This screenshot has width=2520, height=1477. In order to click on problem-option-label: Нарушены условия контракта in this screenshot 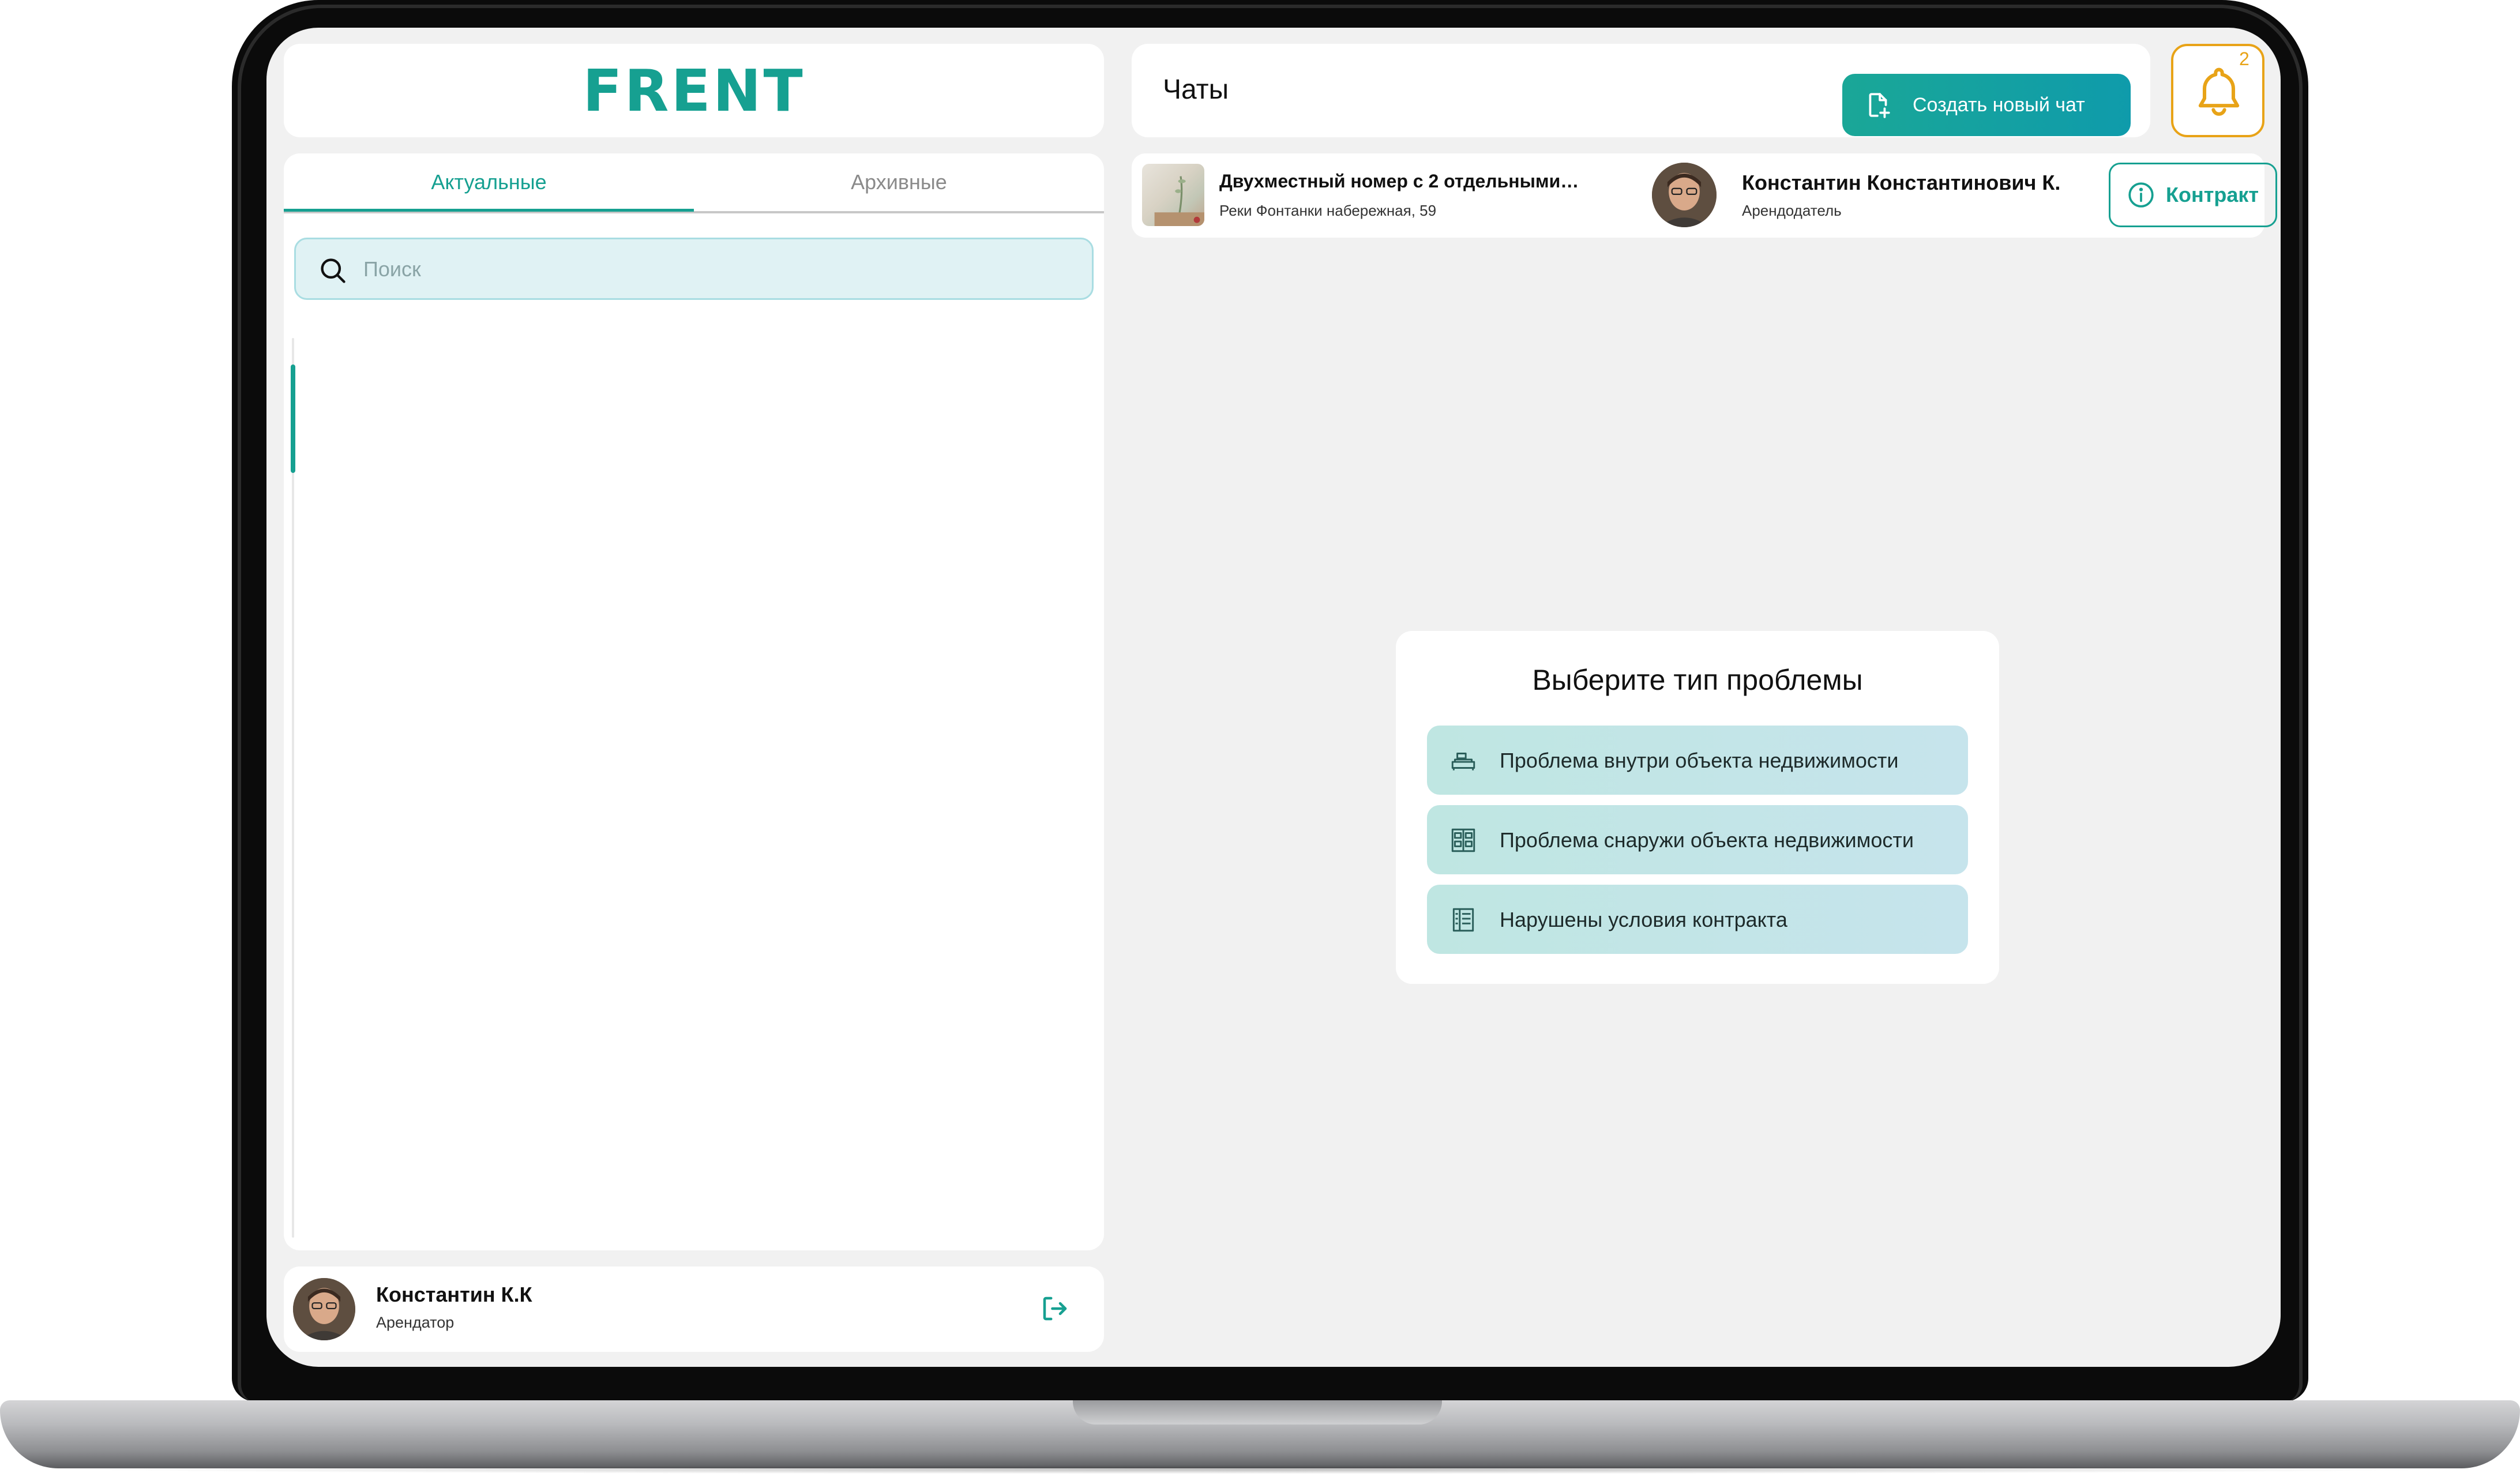, I will do `click(1643, 919)`.